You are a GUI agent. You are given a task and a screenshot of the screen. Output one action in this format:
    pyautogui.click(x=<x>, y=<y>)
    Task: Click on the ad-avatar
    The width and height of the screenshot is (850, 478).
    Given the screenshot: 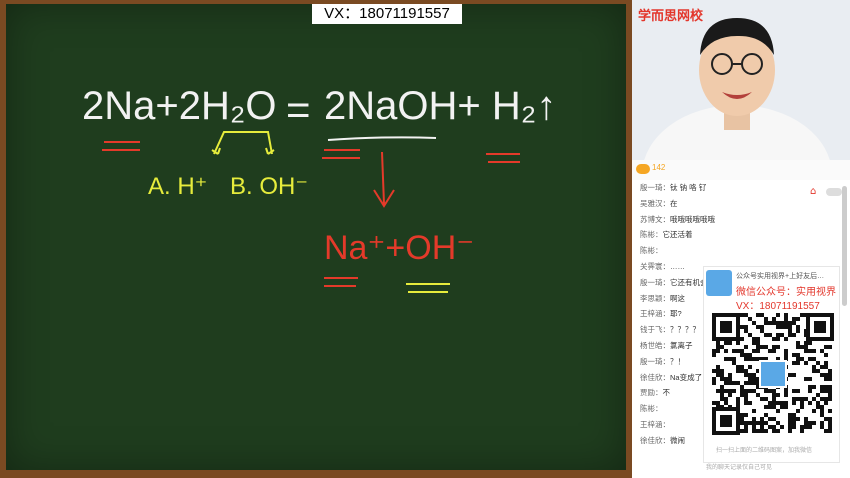 What is the action you would take?
    pyautogui.click(x=719, y=283)
    